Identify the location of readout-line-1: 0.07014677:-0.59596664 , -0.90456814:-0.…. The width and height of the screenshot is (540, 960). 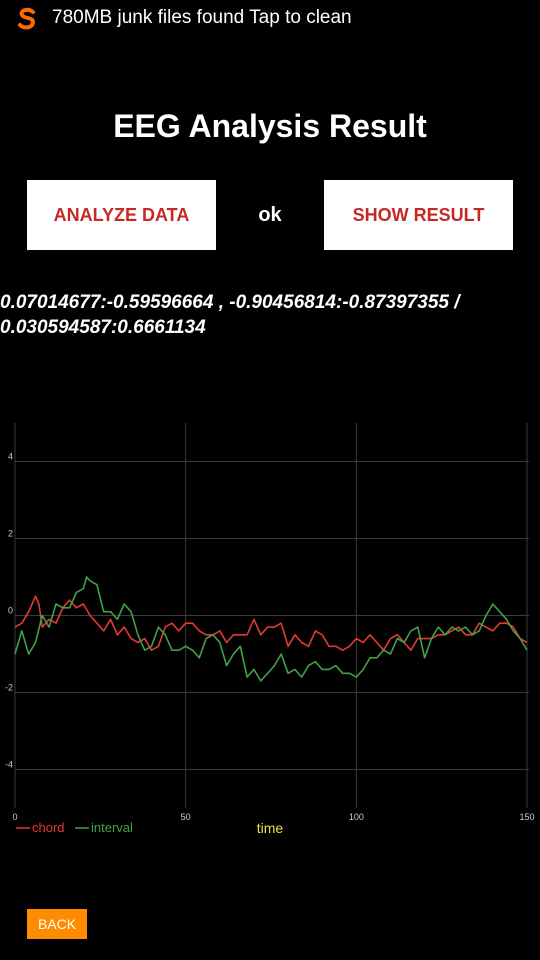
(230, 302).